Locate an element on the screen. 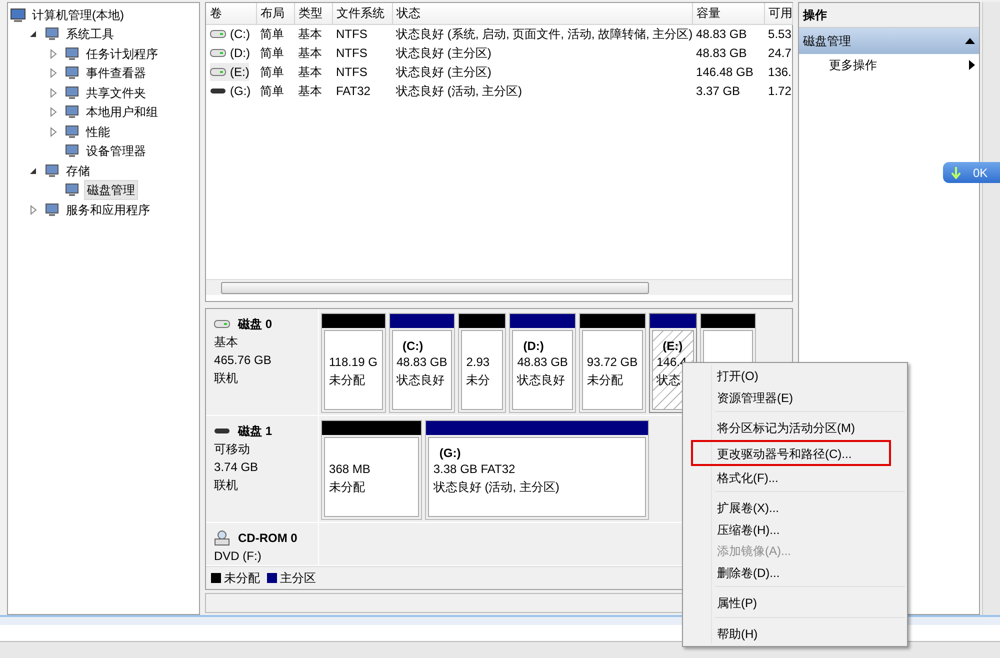  table-cell-text: (G:) is located at coordinates (240, 91).